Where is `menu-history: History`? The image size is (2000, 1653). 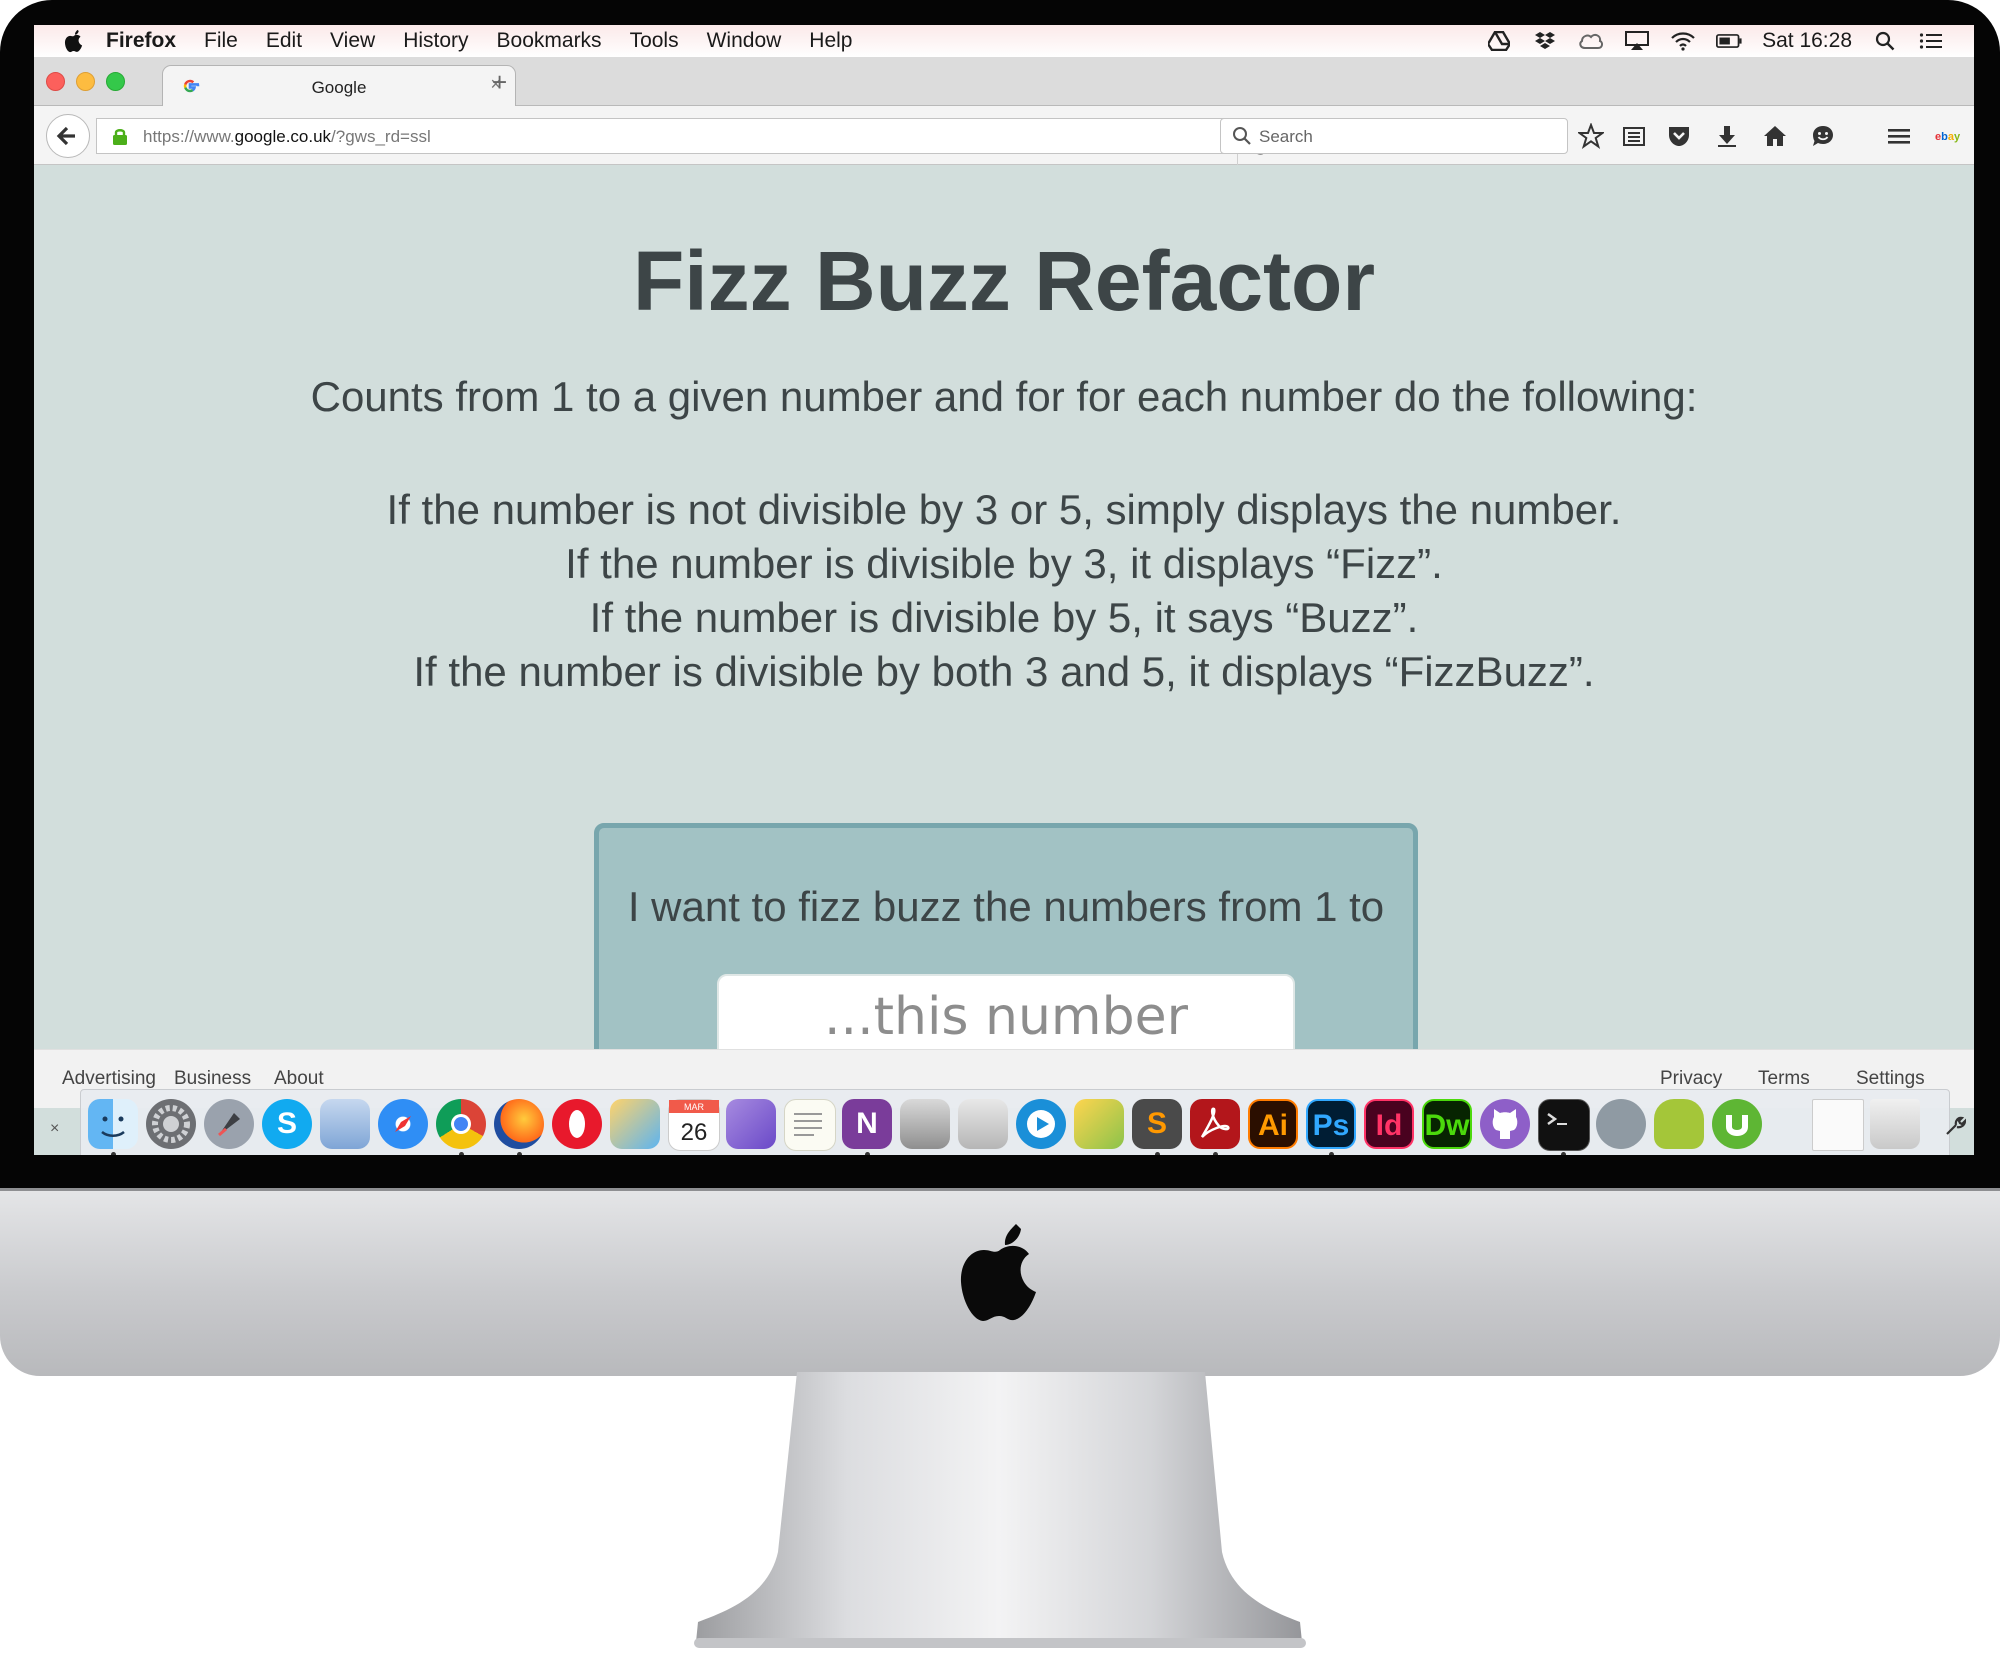
menu-history: History is located at coordinates (435, 41).